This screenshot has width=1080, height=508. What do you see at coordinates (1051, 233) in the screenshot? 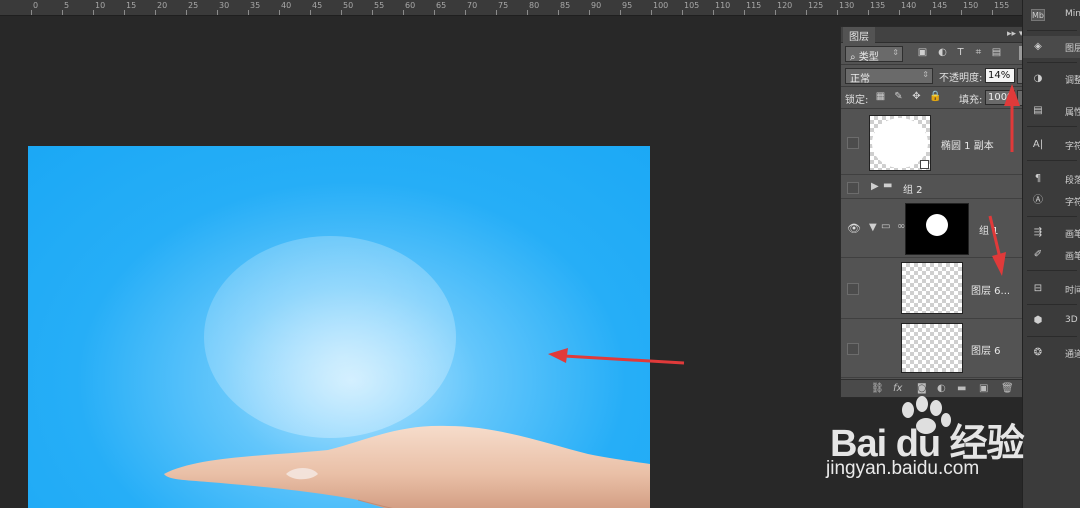
I see `panel-brush: ⇶ 画笔` at bounding box center [1051, 233].